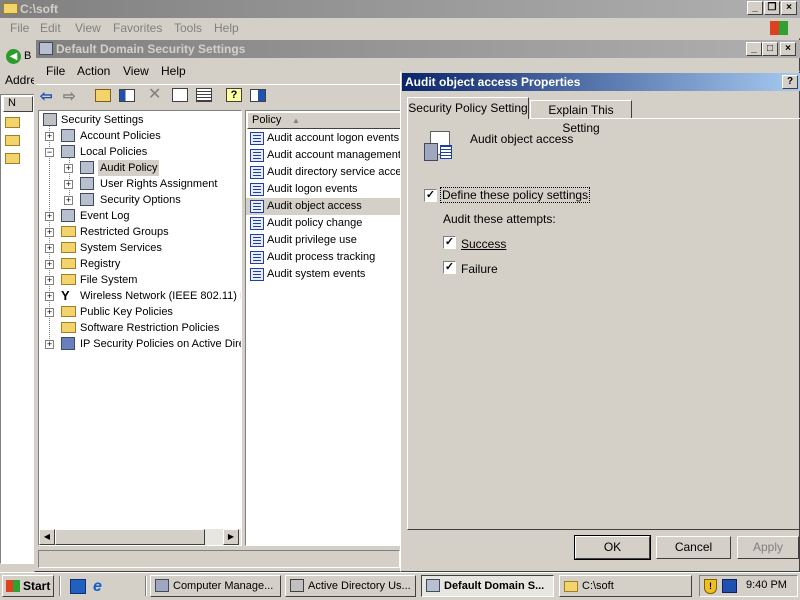 The image size is (800, 600). I want to click on explorer-menu-help: Help, so click(226, 28).